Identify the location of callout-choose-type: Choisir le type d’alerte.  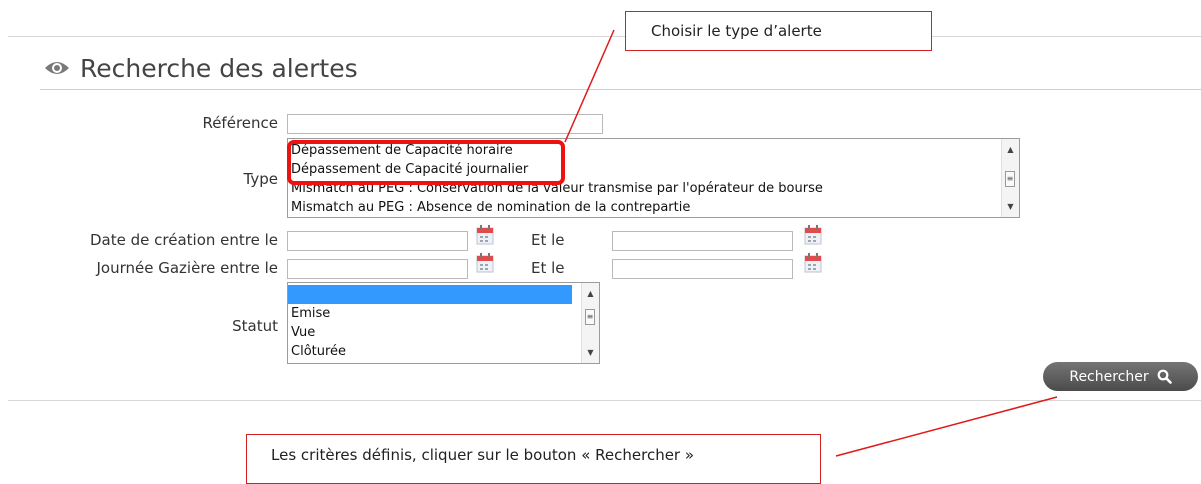
(778, 31).